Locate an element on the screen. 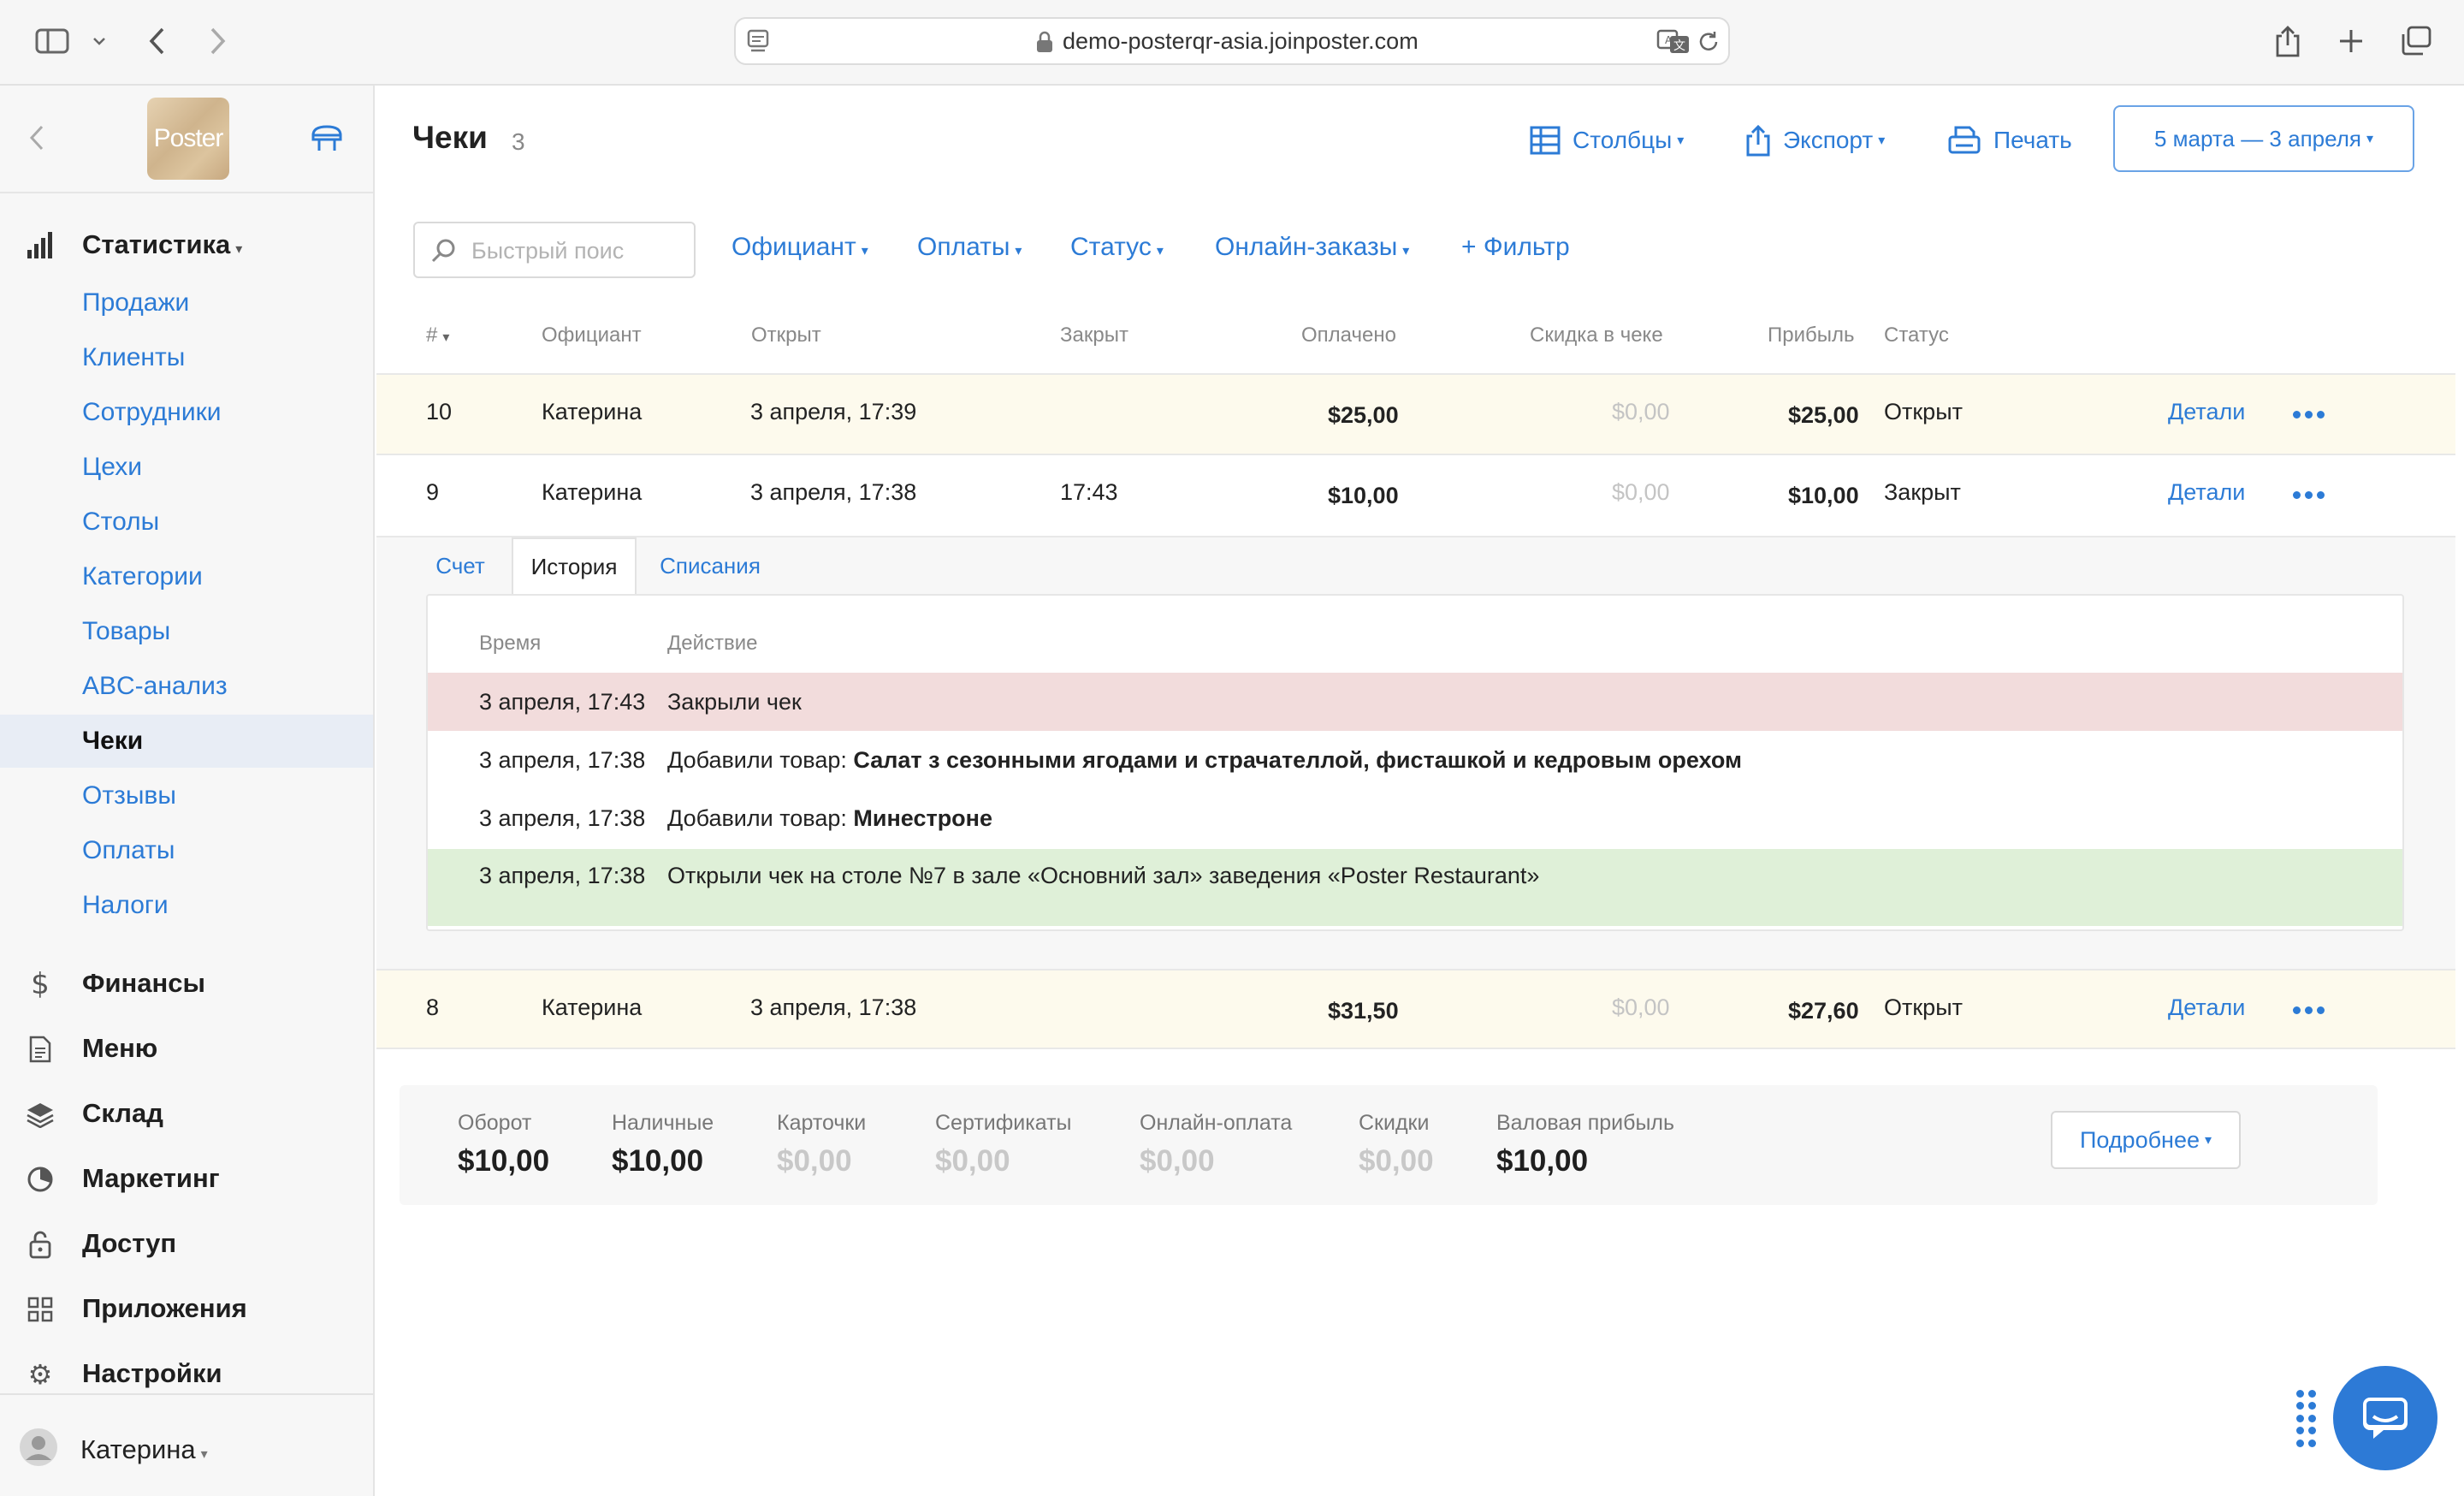 Image resolution: width=2464 pixels, height=1496 pixels. drag-handle-icon is located at coordinates (2306, 1419).